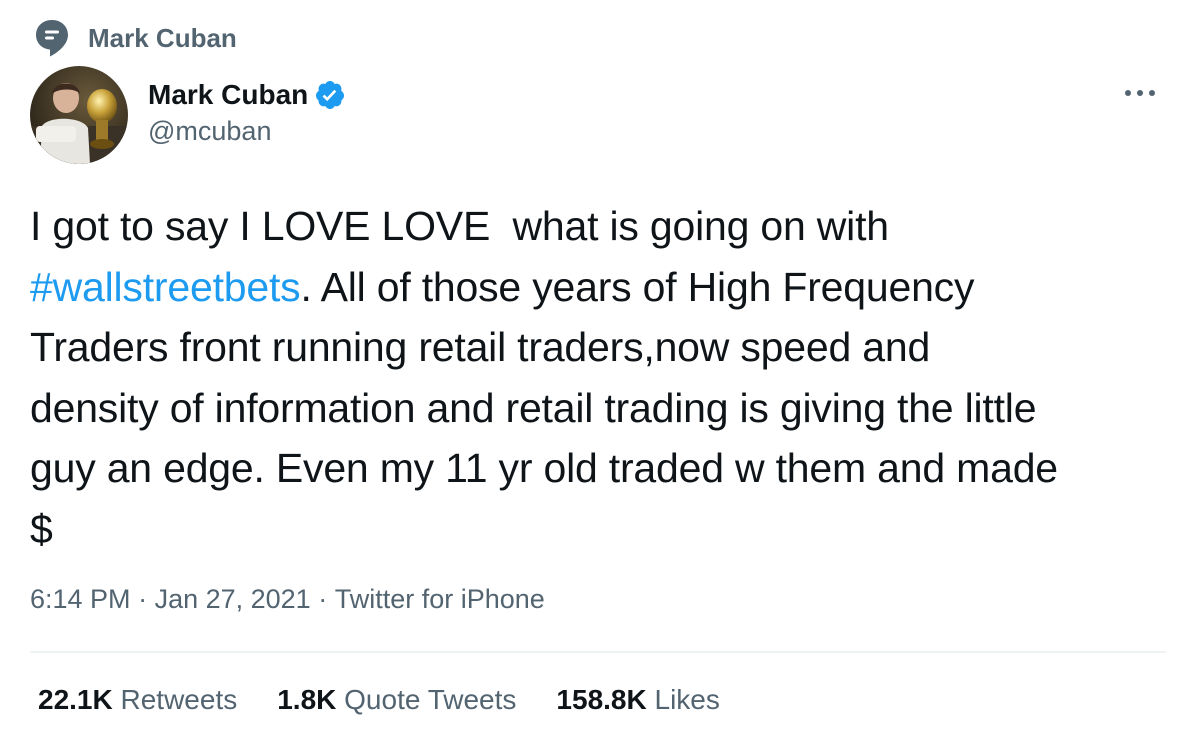 The image size is (1194, 750). What do you see at coordinates (597, 116) in the screenshot?
I see `tweet-author: Mark Cuban @mcuban` at bounding box center [597, 116].